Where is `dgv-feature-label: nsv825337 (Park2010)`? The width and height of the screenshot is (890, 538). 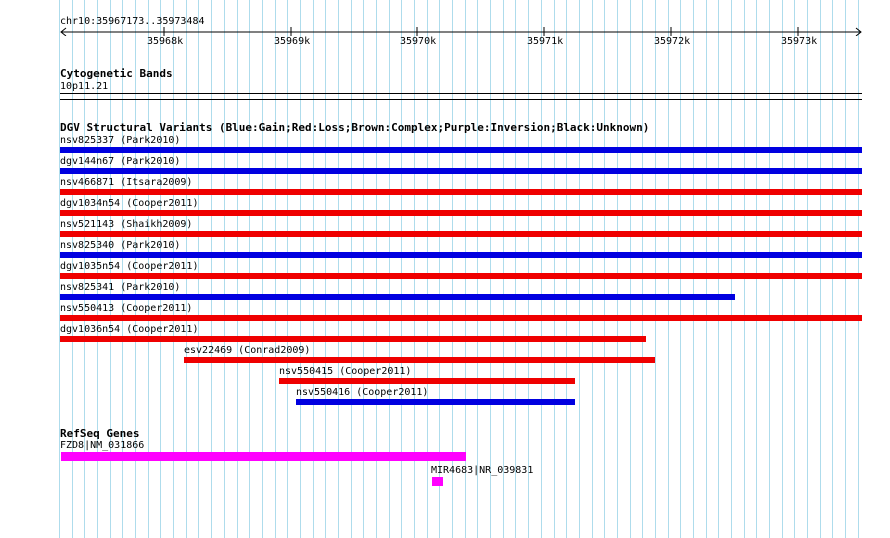
dgv-feature-label: nsv825337 (Park2010) is located at coordinates (120, 140).